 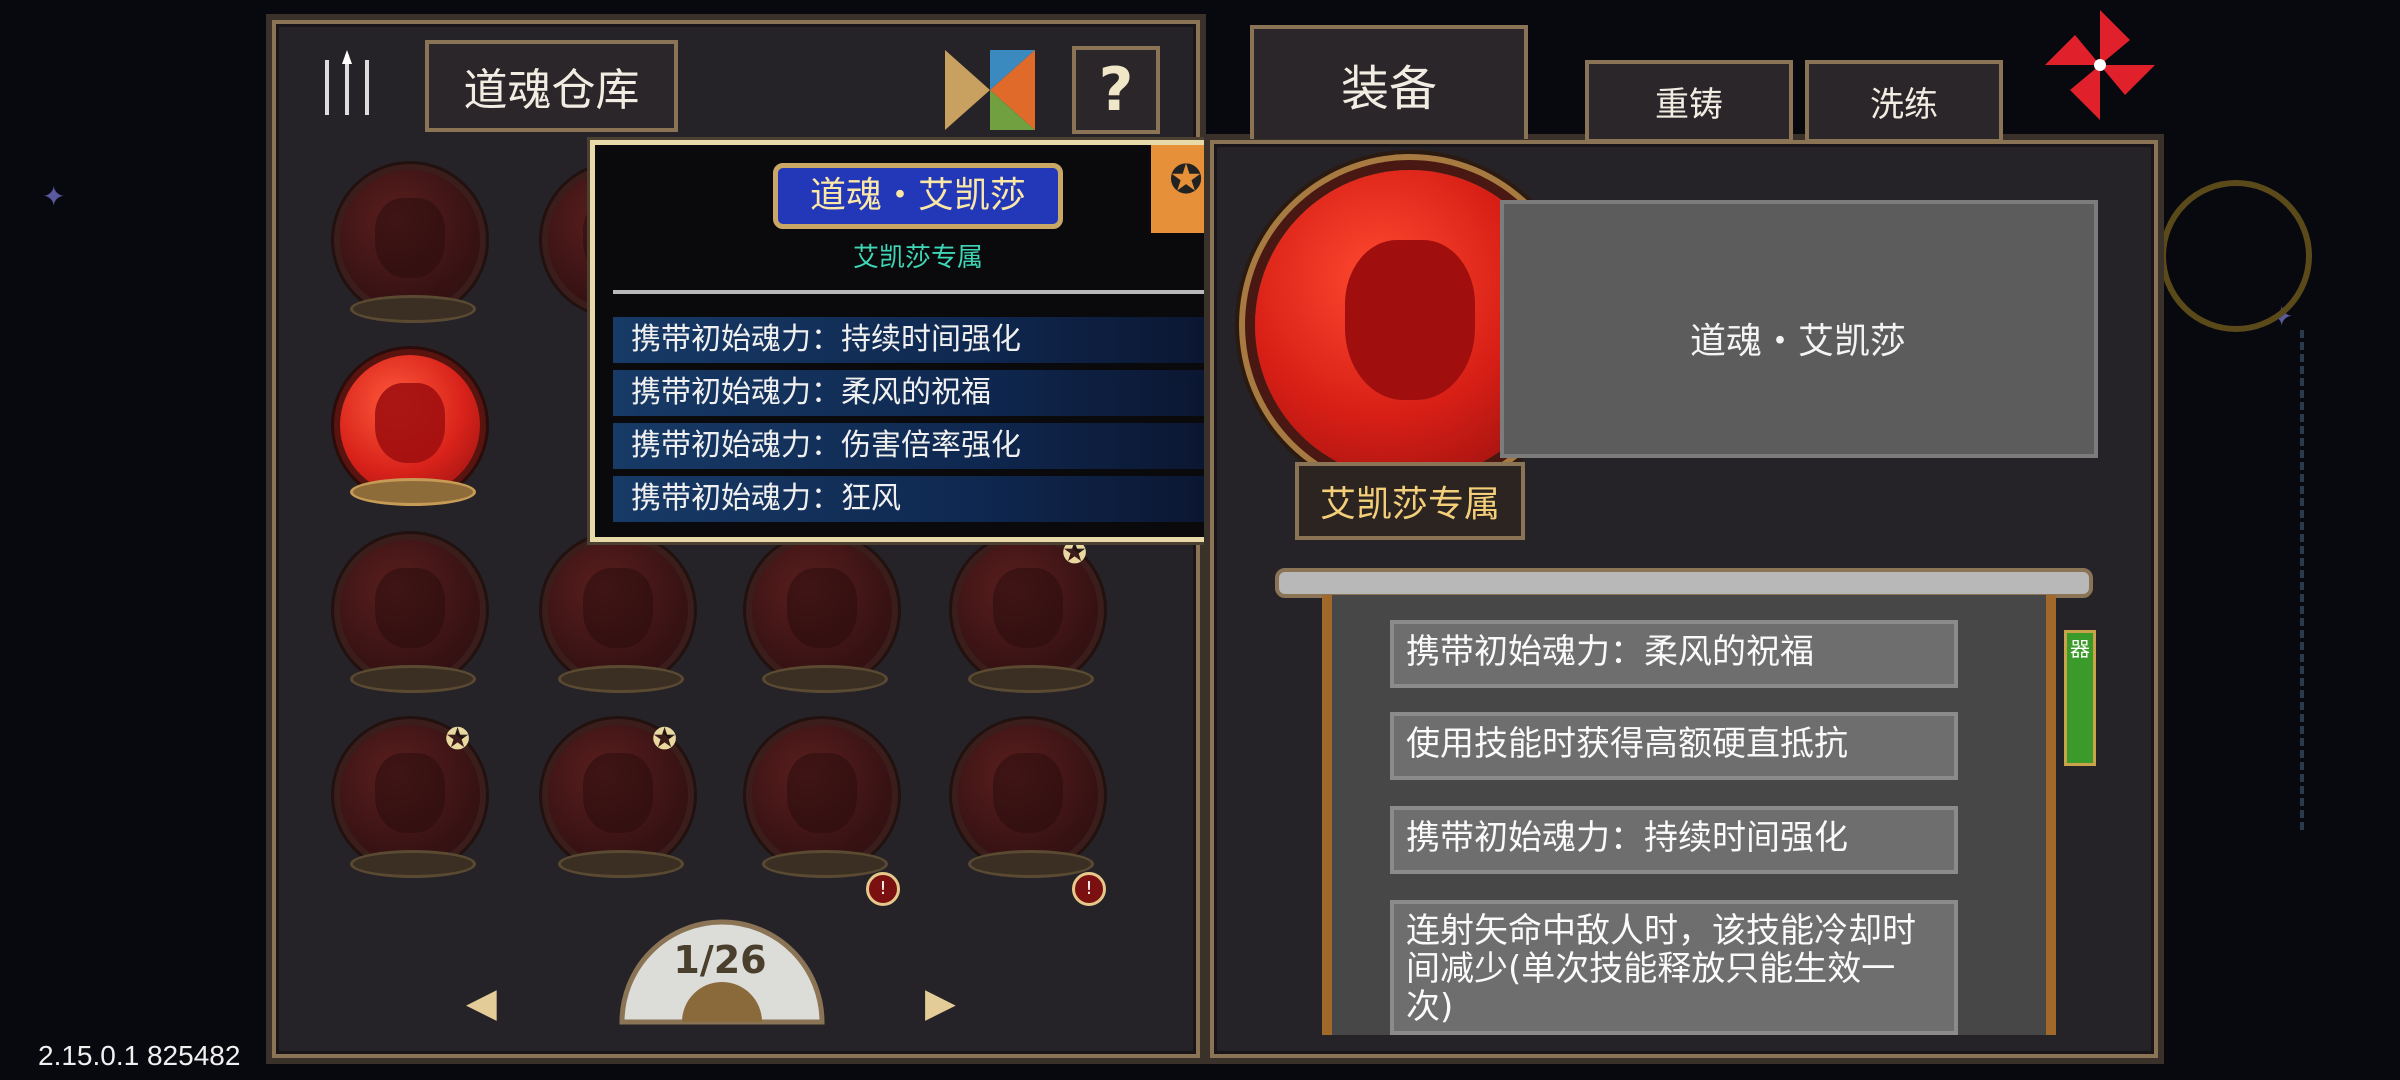 I want to click on storage-title-tab: 道魂仓库, so click(x=551, y=86).